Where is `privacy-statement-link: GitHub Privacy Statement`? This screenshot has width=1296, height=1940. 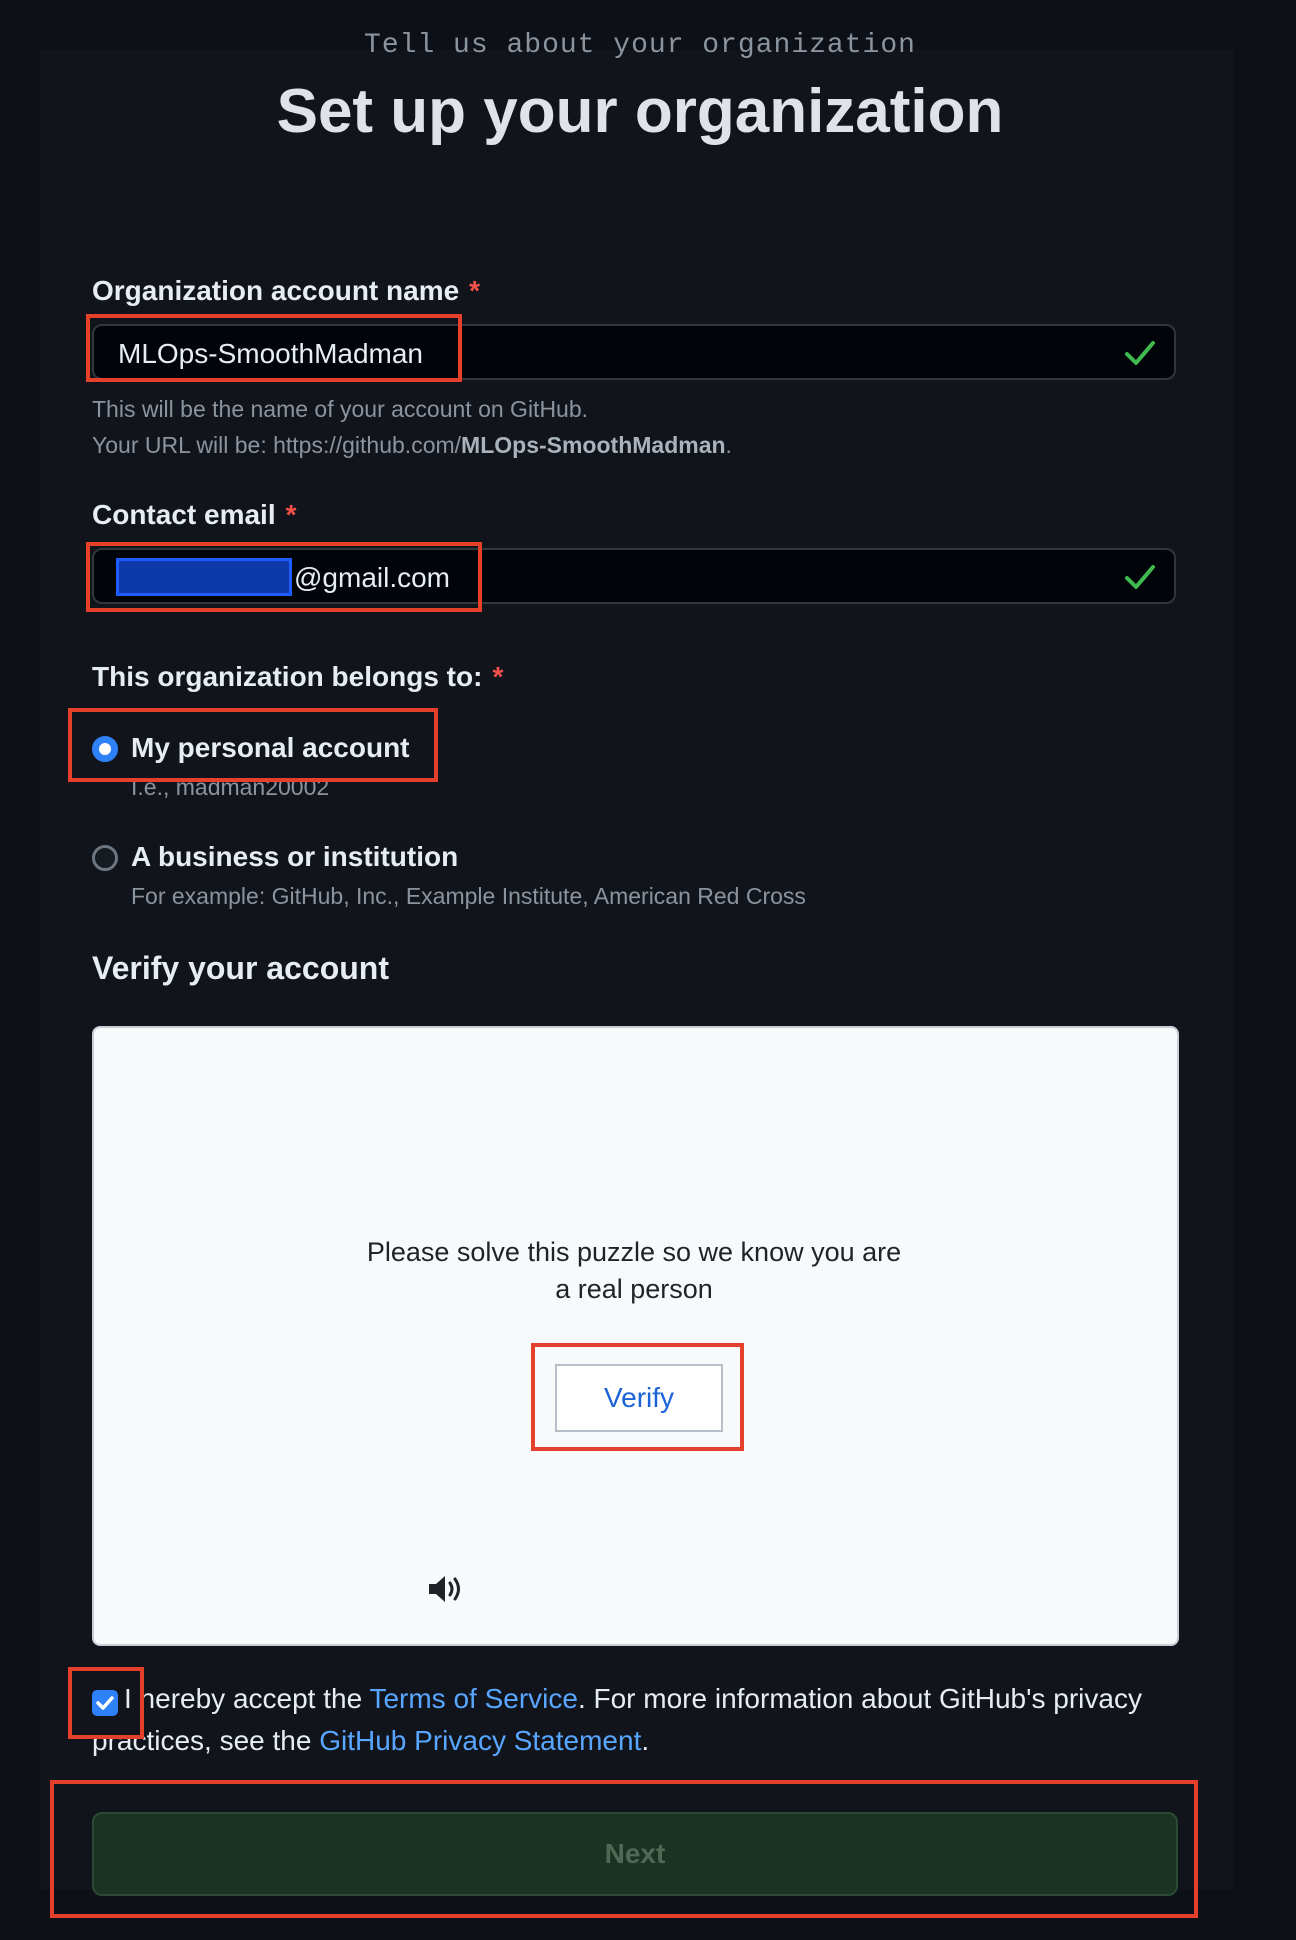 privacy-statement-link: GitHub Privacy Statement is located at coordinates (480, 1740).